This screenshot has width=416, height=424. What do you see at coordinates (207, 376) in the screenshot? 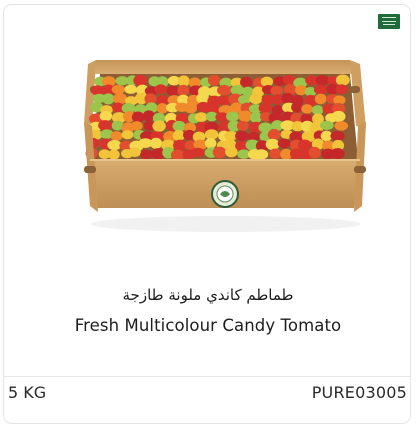
I see `card-divider` at bounding box center [207, 376].